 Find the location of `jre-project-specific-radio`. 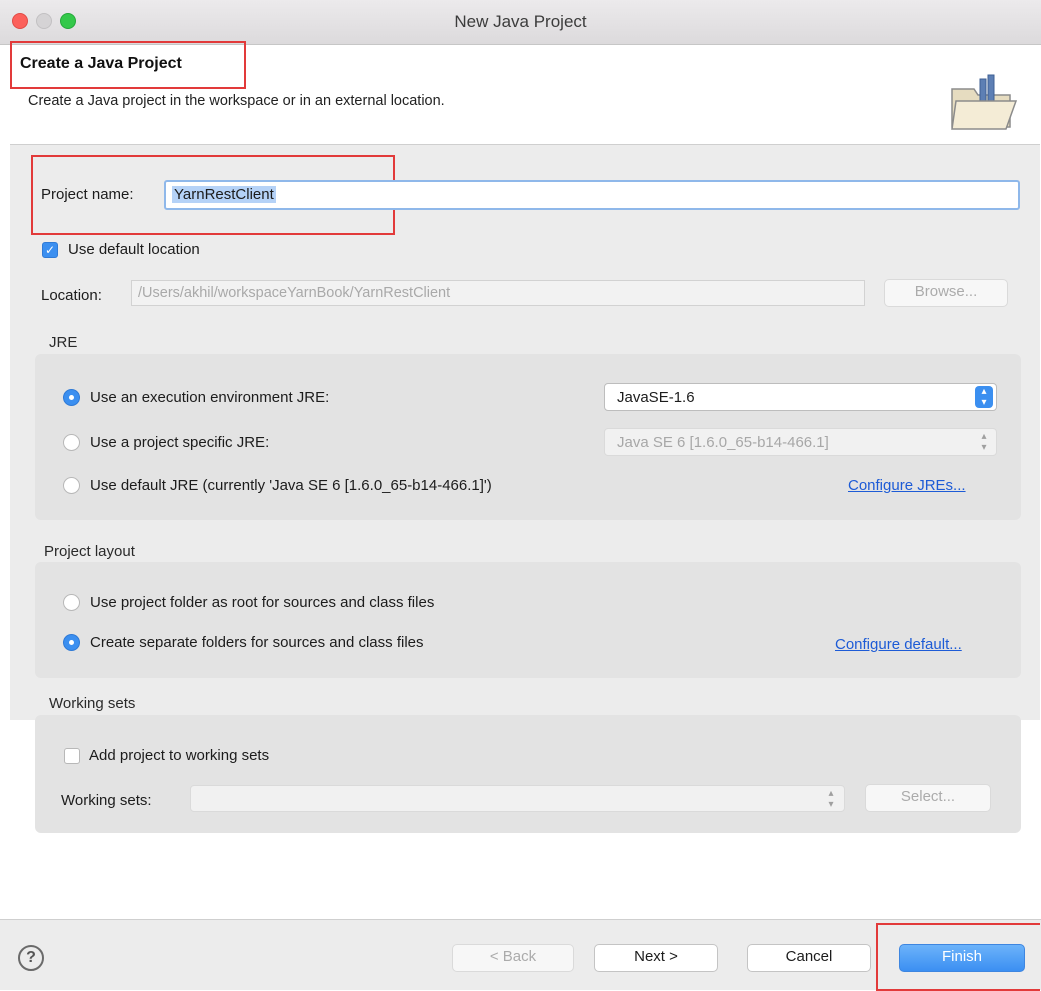

jre-project-specific-radio is located at coordinates (71, 442).